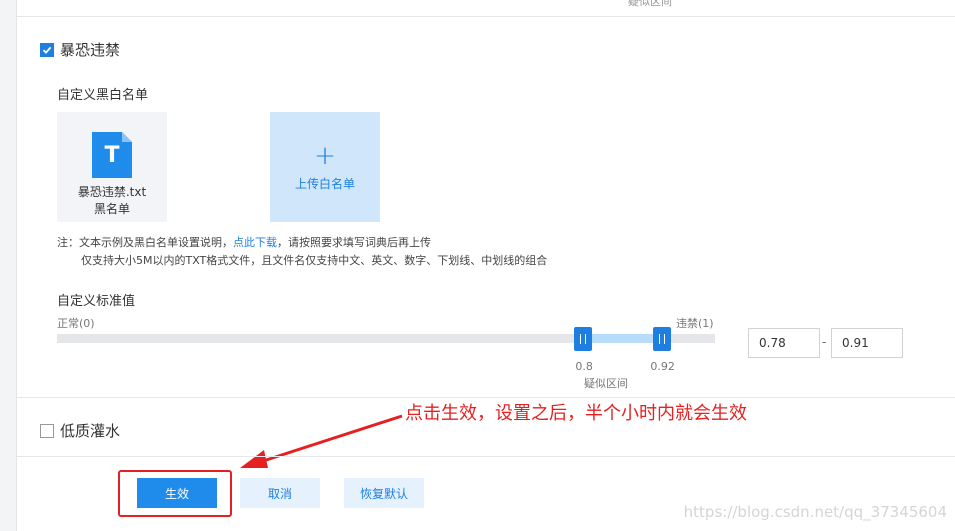 The image size is (955, 531). I want to click on slider-handle-high, so click(662, 339).